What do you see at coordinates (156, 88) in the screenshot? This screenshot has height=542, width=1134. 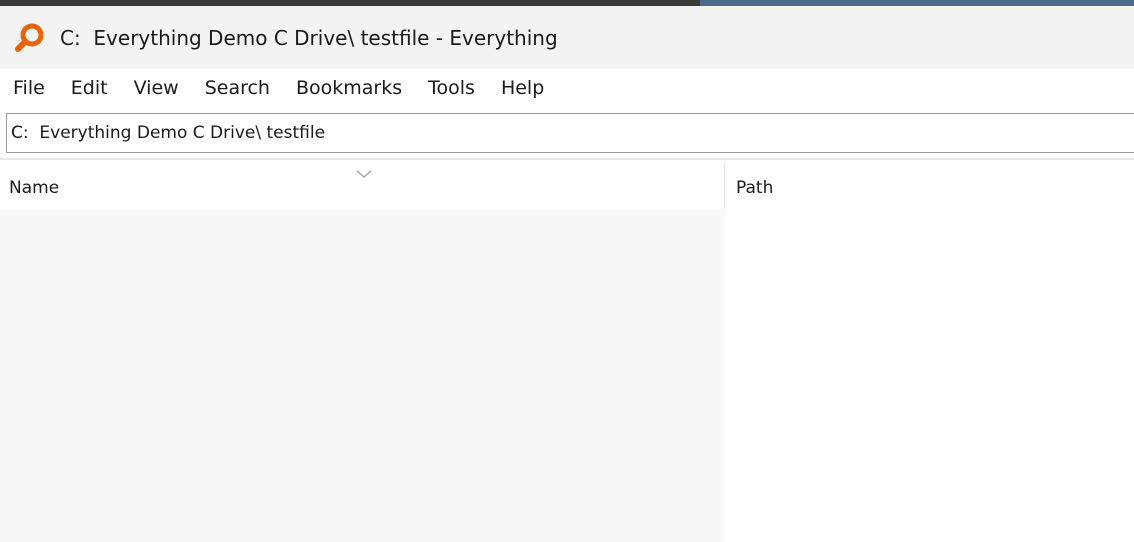 I see `menu-view: View` at bounding box center [156, 88].